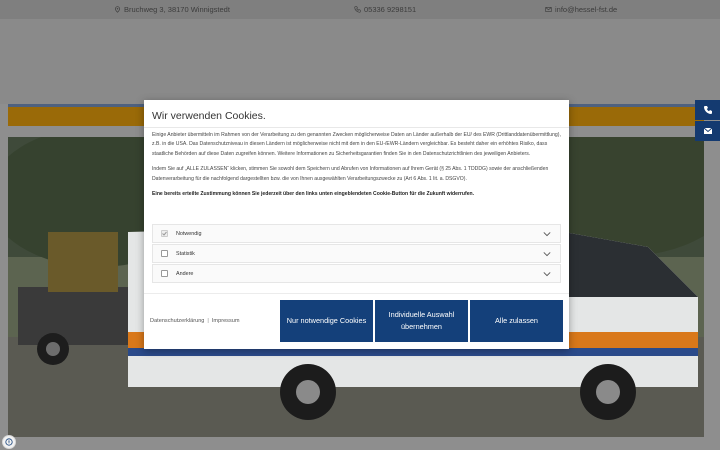 The height and width of the screenshot is (450, 720). Describe the element at coordinates (356, 127) in the screenshot. I see `title-divider` at that location.